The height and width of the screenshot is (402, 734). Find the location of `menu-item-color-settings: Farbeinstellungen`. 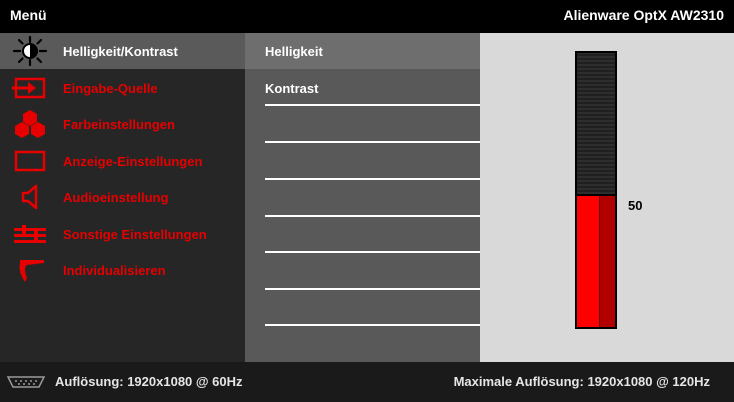

menu-item-color-settings: Farbeinstellungen is located at coordinates (122, 124).